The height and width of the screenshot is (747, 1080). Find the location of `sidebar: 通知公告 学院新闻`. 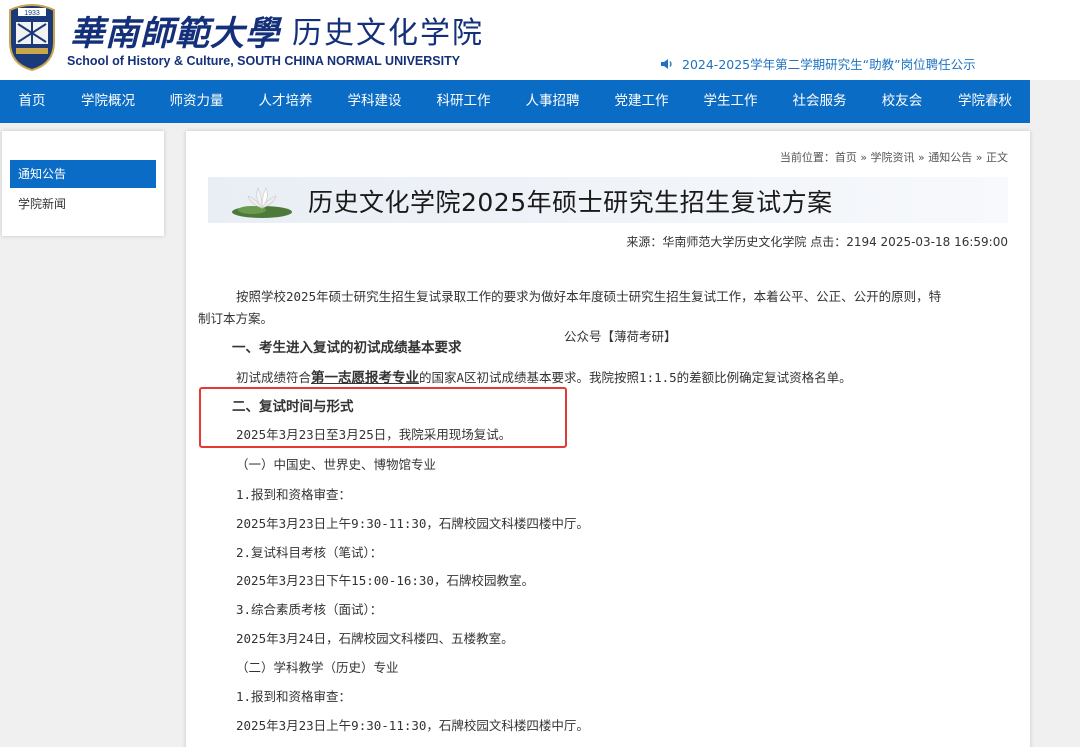

sidebar: 通知公告 学院新闻 is located at coordinates (83, 183).